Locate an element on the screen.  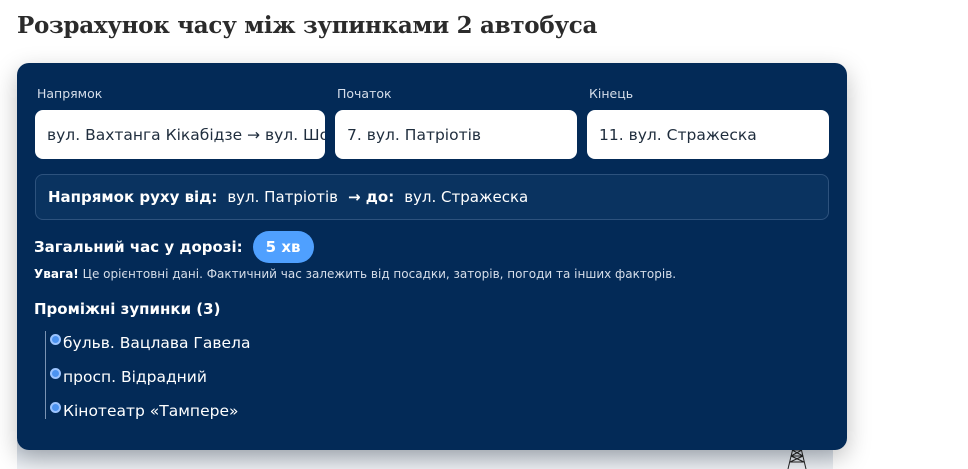
stop-name: просп. Відрадний is located at coordinates (135, 377).